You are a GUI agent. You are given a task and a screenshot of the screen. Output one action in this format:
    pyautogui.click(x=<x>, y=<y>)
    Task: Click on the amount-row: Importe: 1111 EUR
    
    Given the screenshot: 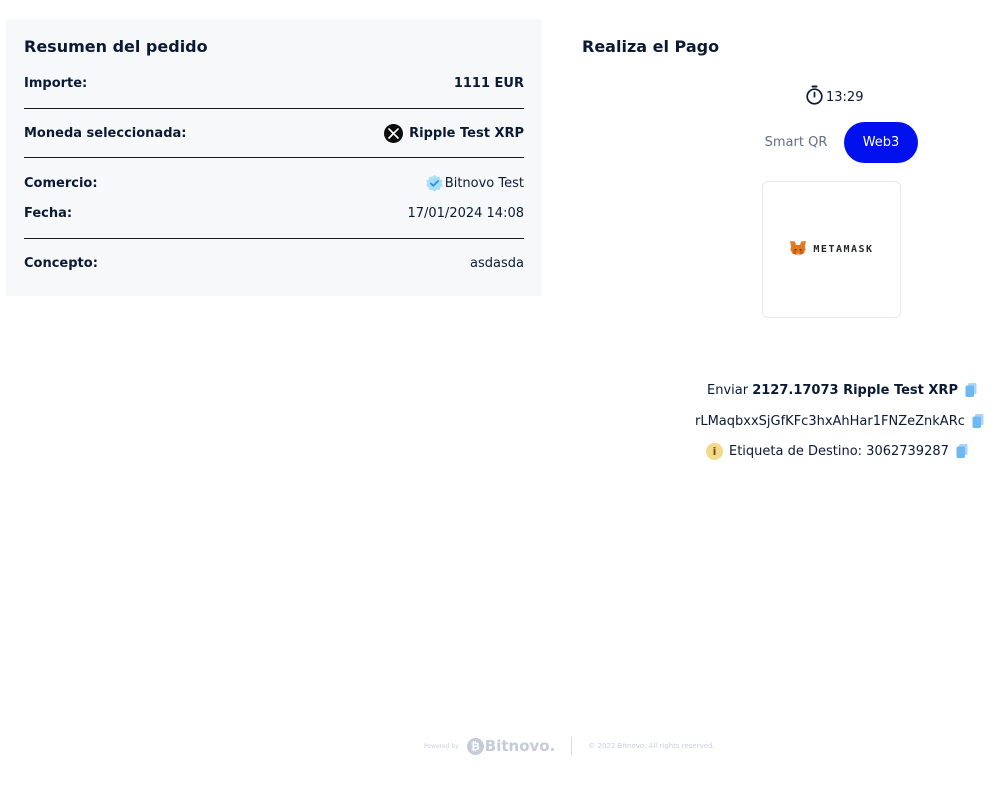 What is the action you would take?
    pyautogui.click(x=274, y=83)
    